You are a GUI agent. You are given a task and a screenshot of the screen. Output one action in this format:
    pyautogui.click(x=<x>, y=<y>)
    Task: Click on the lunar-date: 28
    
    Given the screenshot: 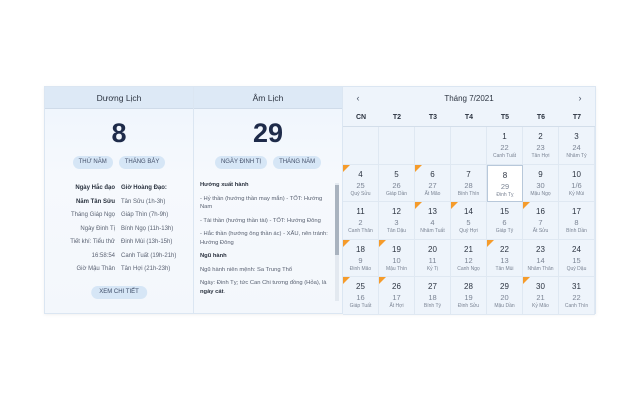 What is the action you would take?
    pyautogui.click(x=468, y=185)
    